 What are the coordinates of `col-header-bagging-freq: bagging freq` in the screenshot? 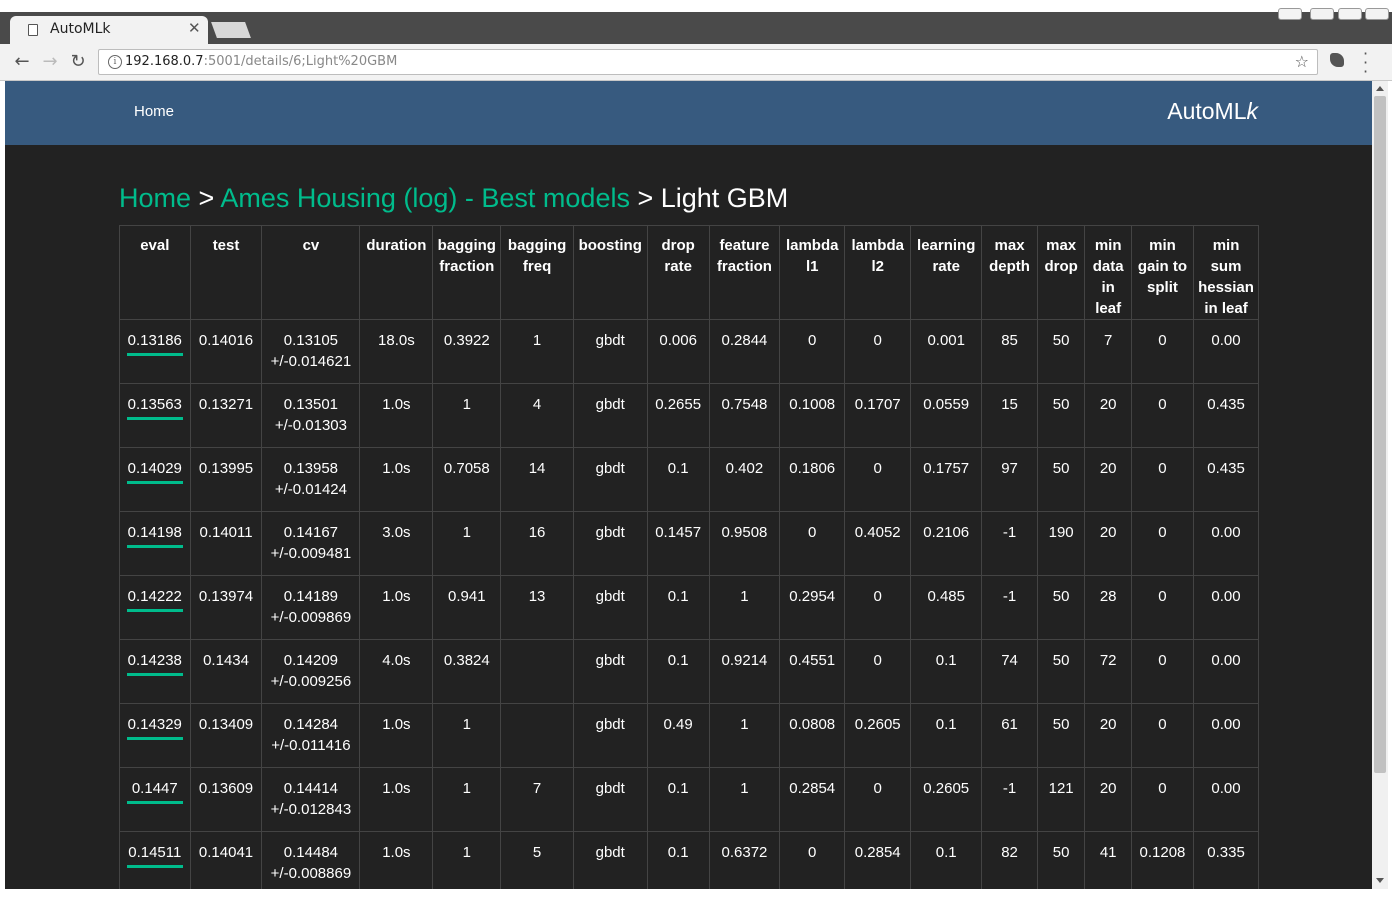 It's located at (537, 272).